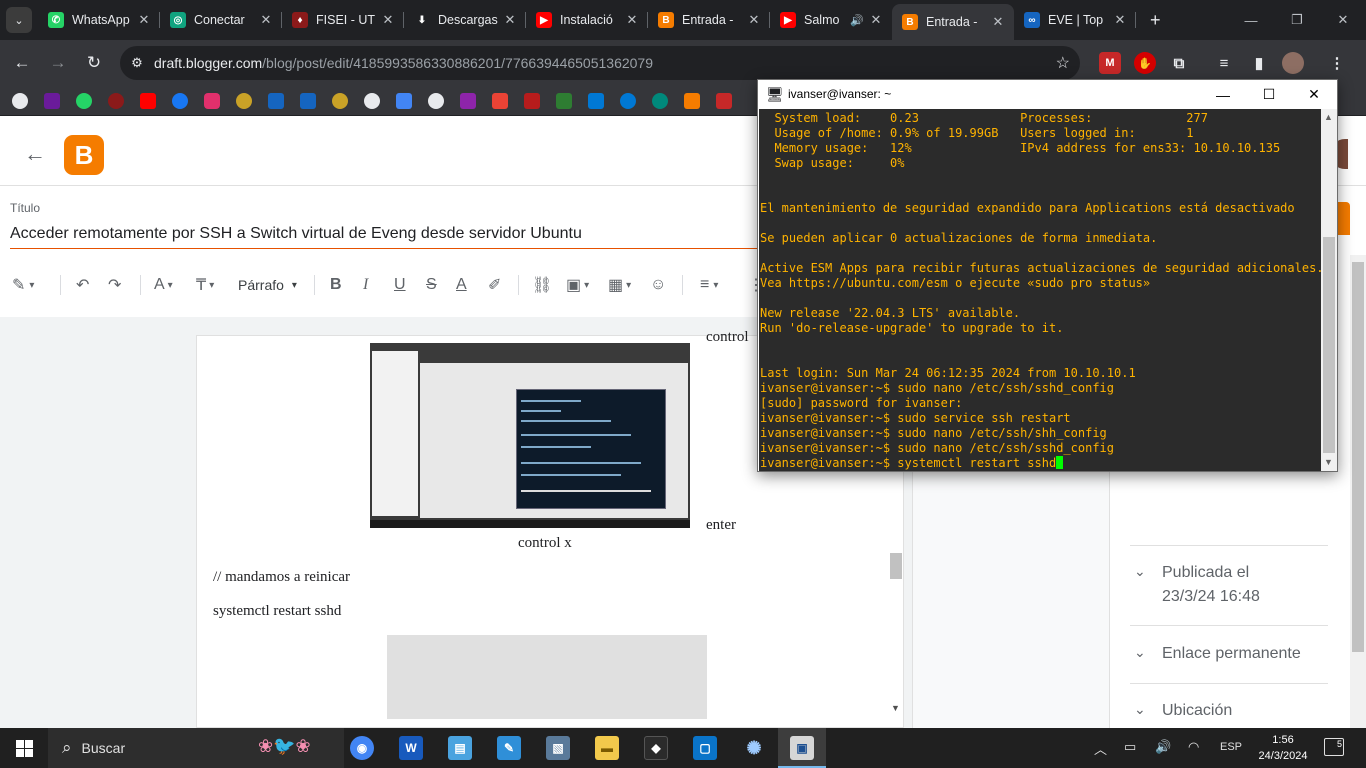 The image size is (1366, 768). Describe the element at coordinates (587, 20) in the screenshot. I see `browser-tab: ▶ Instalació ✕` at that location.